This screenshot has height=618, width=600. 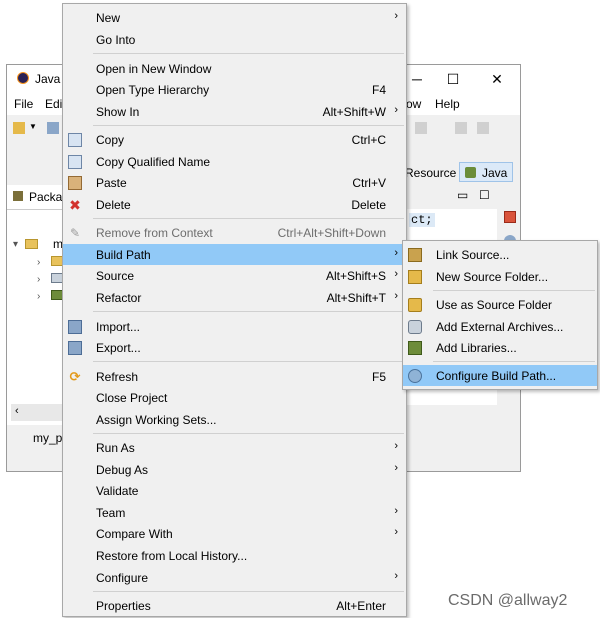 I want to click on menu-item-open-type-hierarchy: Open Type Hierarchy F4, so click(x=234, y=89).